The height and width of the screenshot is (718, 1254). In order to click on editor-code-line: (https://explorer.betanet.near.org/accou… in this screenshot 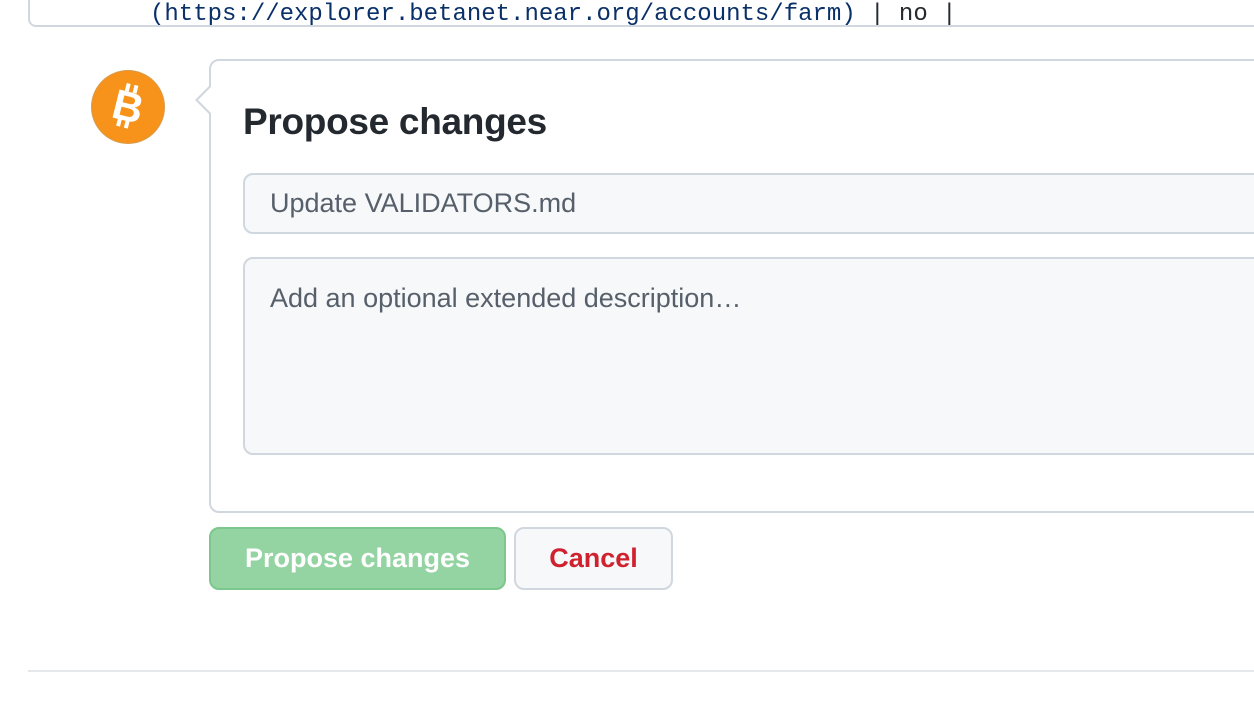, I will do `click(553, 14)`.